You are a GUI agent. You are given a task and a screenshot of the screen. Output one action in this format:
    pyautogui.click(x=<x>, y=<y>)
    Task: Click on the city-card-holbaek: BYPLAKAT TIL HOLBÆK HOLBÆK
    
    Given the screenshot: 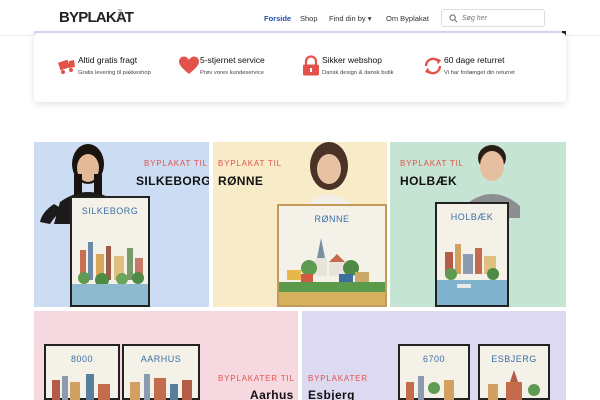 What is the action you would take?
    pyautogui.click(x=478, y=224)
    